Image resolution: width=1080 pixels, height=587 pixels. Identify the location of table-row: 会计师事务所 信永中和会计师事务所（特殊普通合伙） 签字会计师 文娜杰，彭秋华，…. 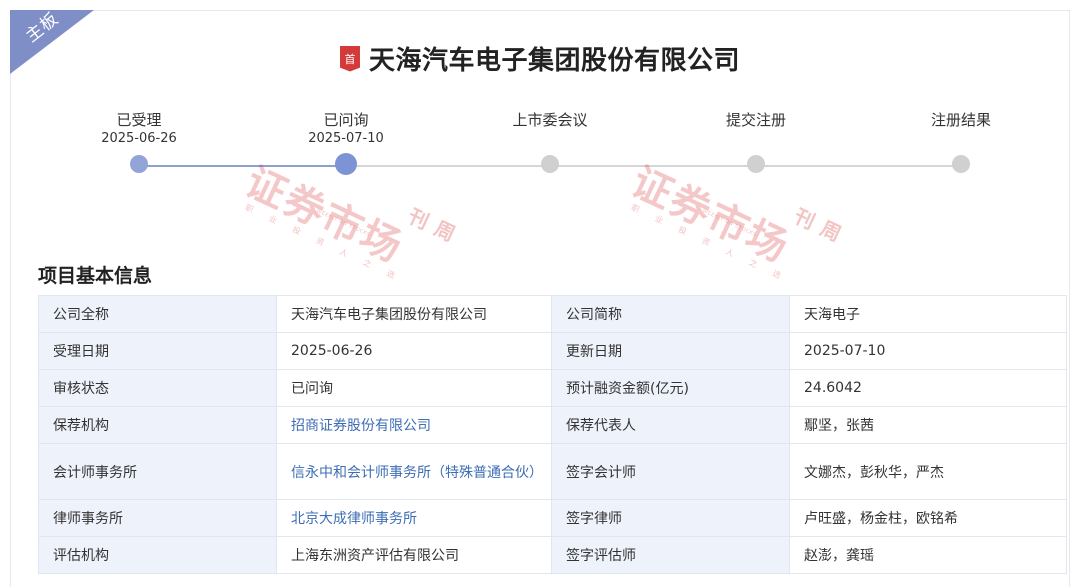
(552, 471).